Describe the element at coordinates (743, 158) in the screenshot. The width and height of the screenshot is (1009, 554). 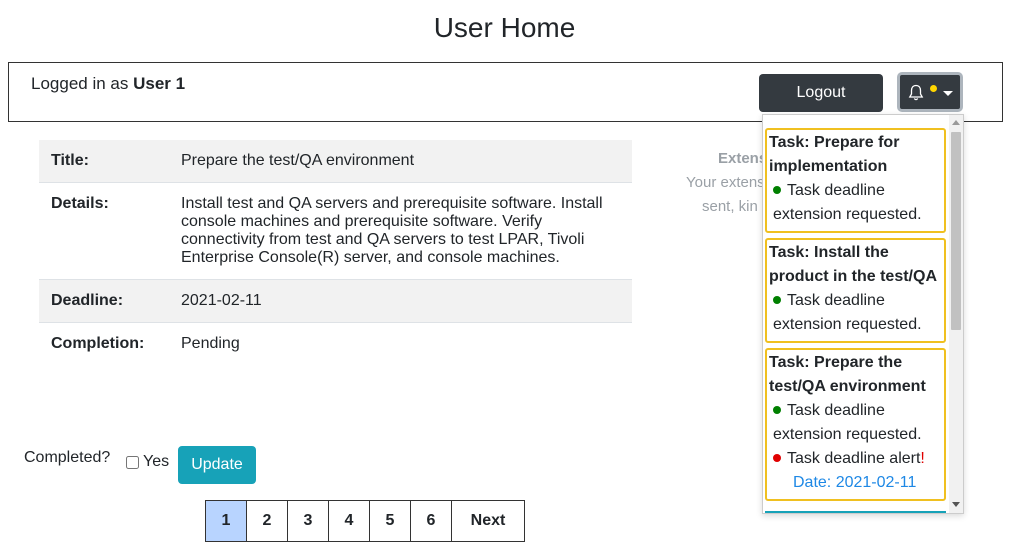
I see `extension-heading: Extens` at that location.